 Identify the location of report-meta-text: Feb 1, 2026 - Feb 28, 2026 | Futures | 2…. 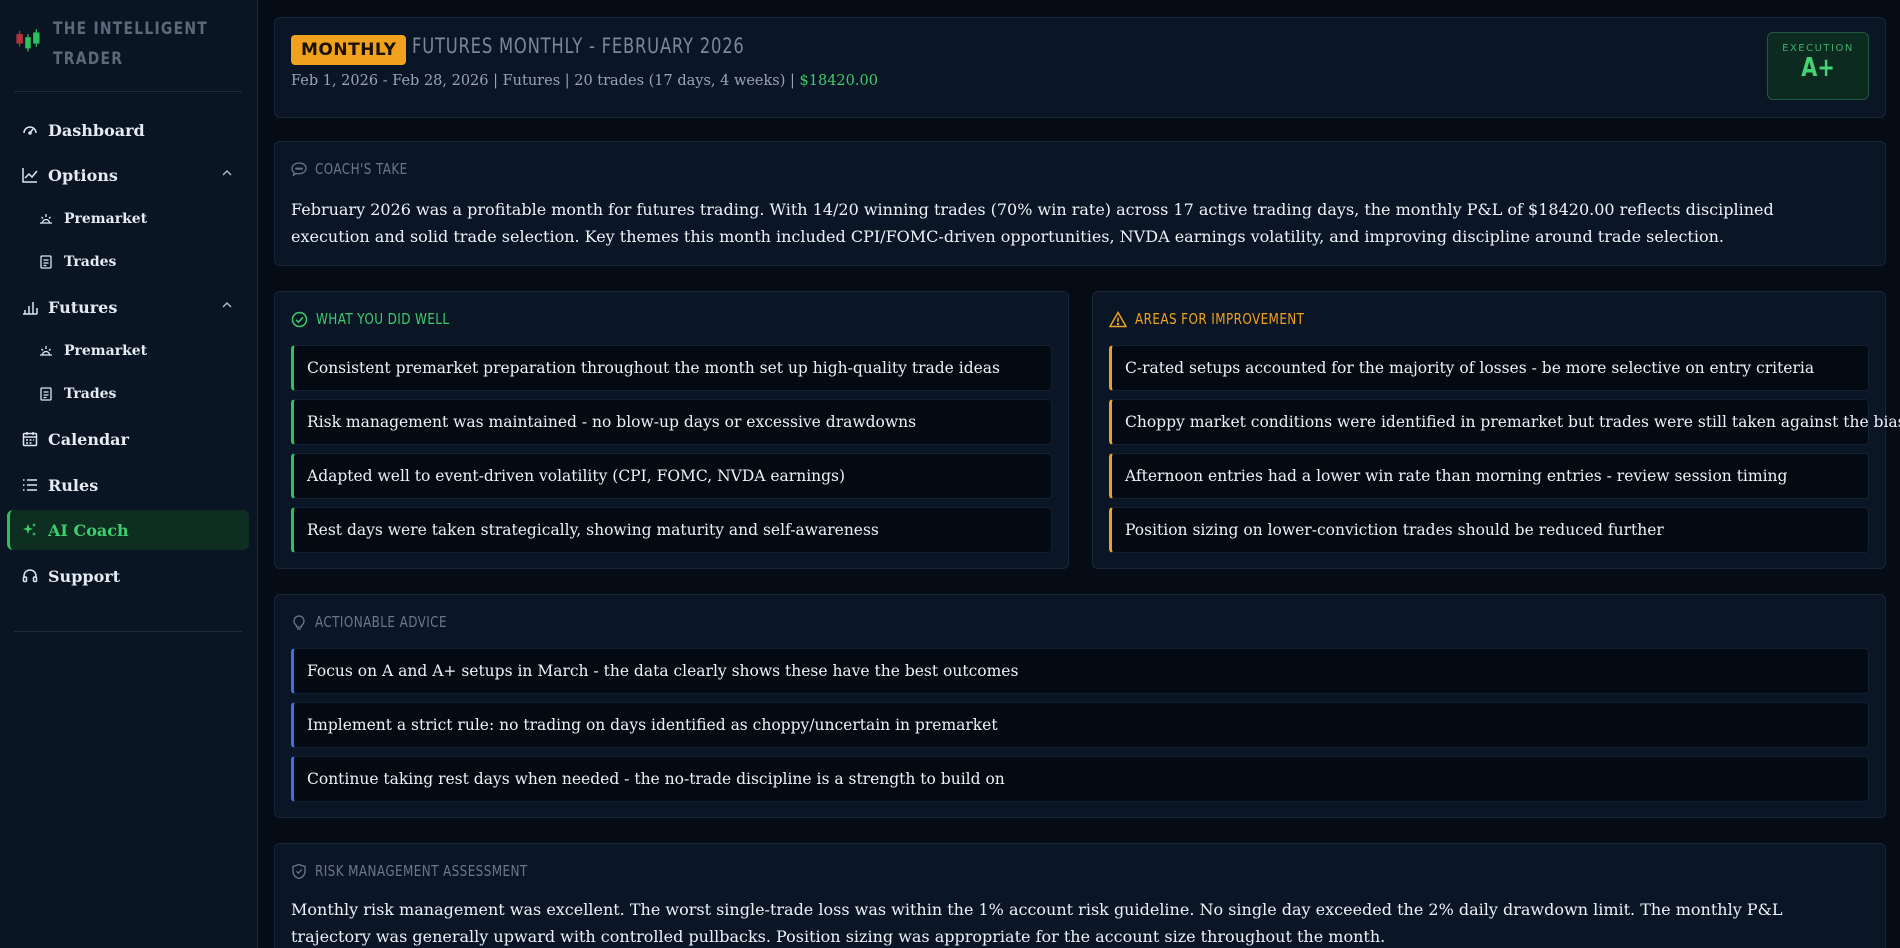
(543, 81).